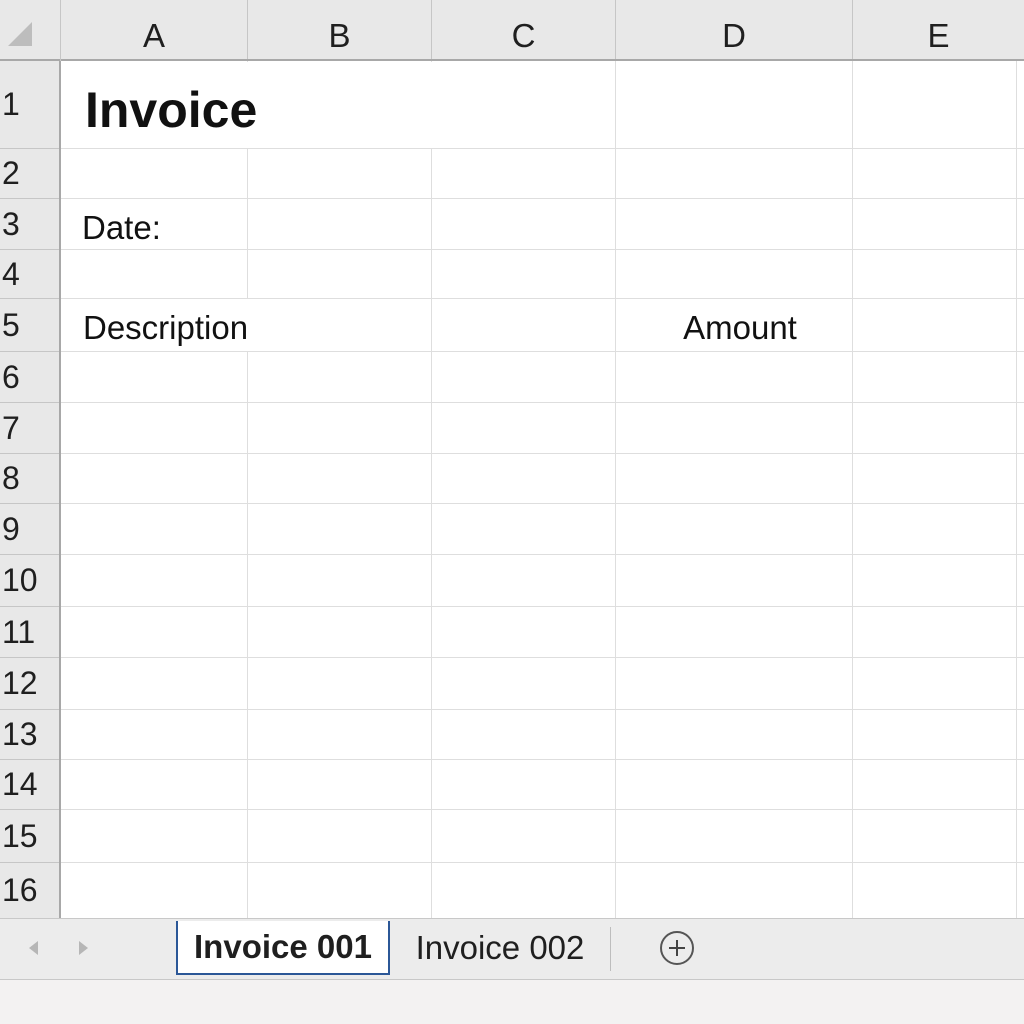  I want to click on row-header-1: 1, so click(29, 105).